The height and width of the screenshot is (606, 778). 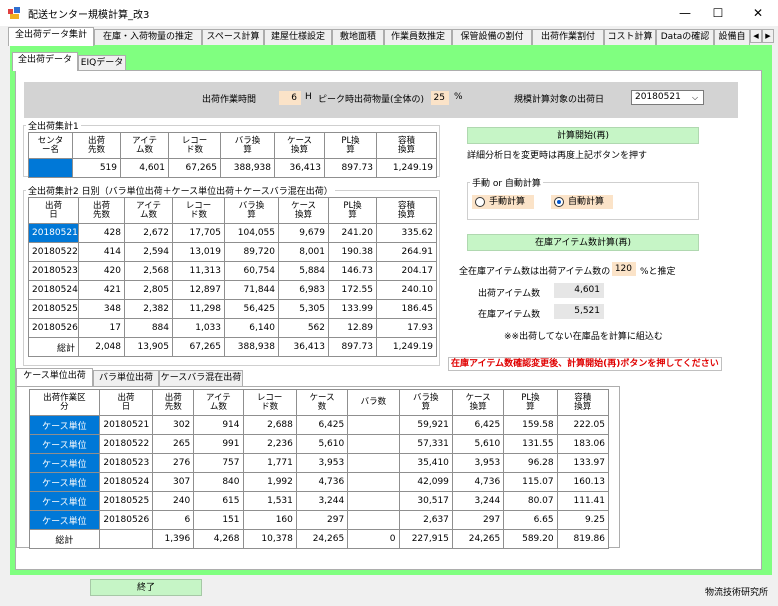 What do you see at coordinates (218, 444) in the screenshot?
I see `table-cell: 991` at bounding box center [218, 444].